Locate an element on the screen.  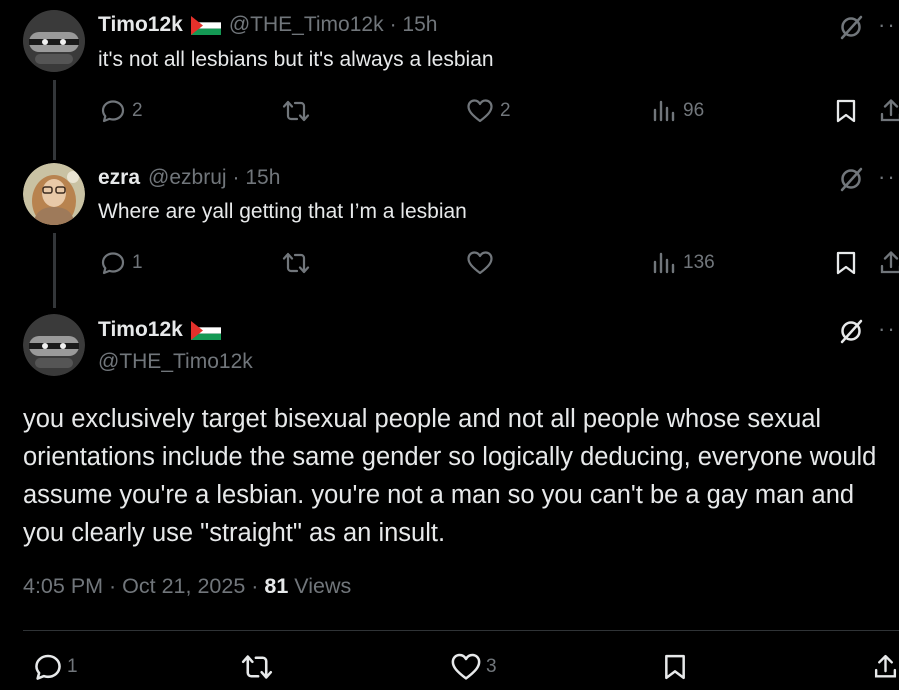
timestamp: 4:05 PM · Oct 21, 2025 · is located at coordinates (143, 586).